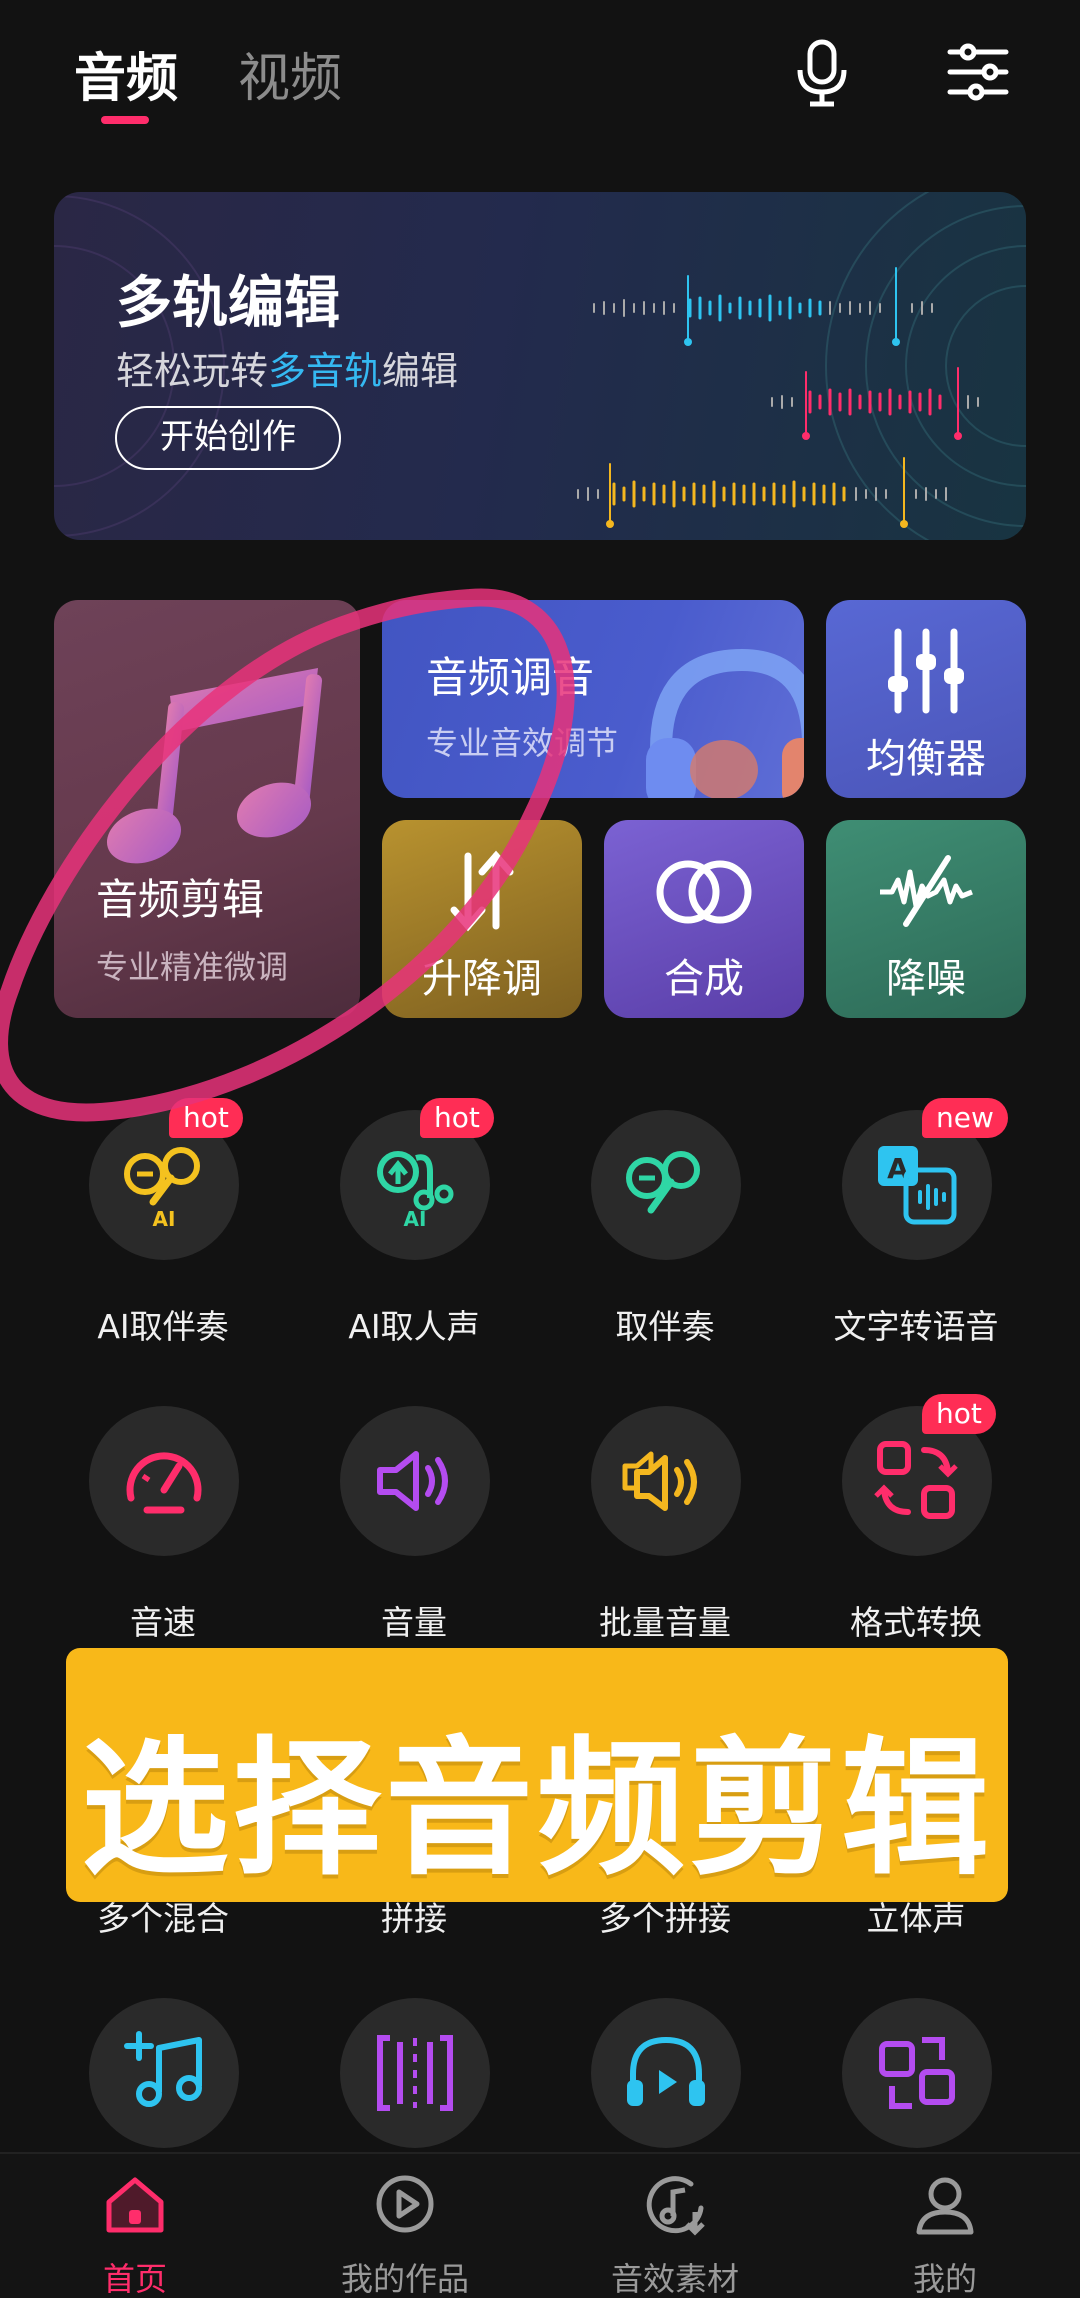  Describe the element at coordinates (228, 303) in the screenshot. I see `banner-title: 多轨编辑` at that location.